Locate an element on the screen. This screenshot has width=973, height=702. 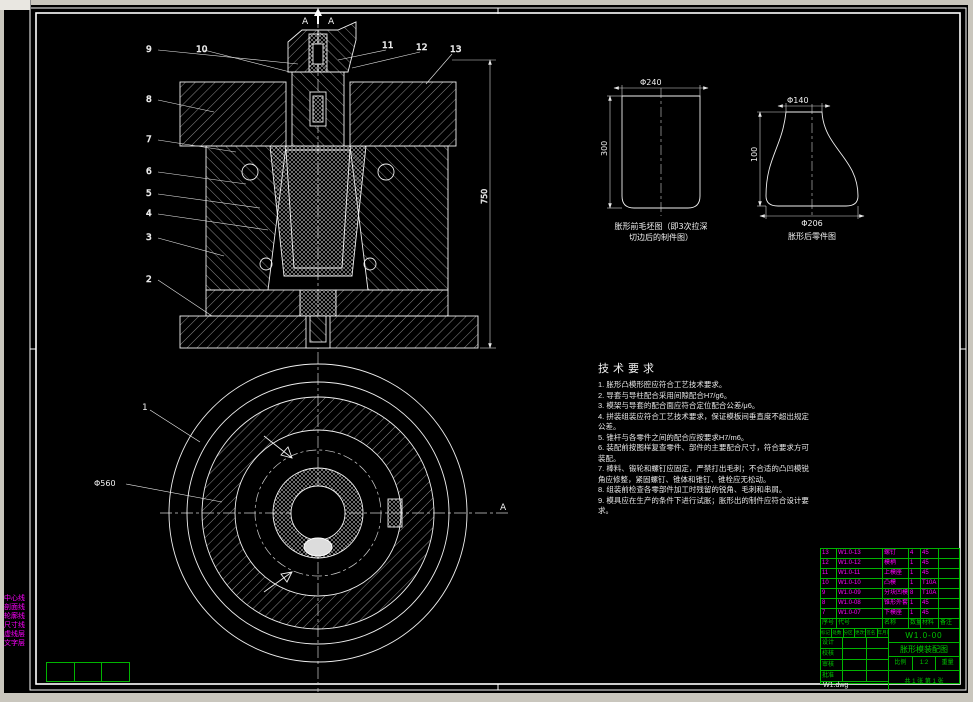
tech-item: 2. 导套与导柱配合采用间隙配合H7/g6。 is located at coordinates (665, 395).